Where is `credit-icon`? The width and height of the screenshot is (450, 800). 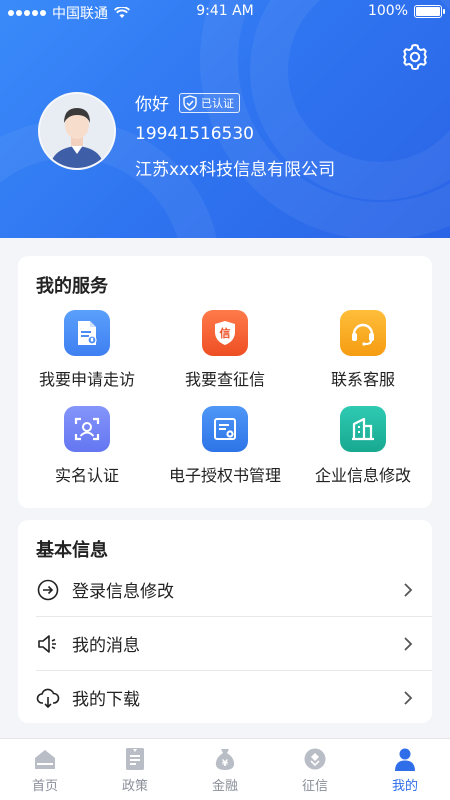 credit-icon is located at coordinates (315, 759).